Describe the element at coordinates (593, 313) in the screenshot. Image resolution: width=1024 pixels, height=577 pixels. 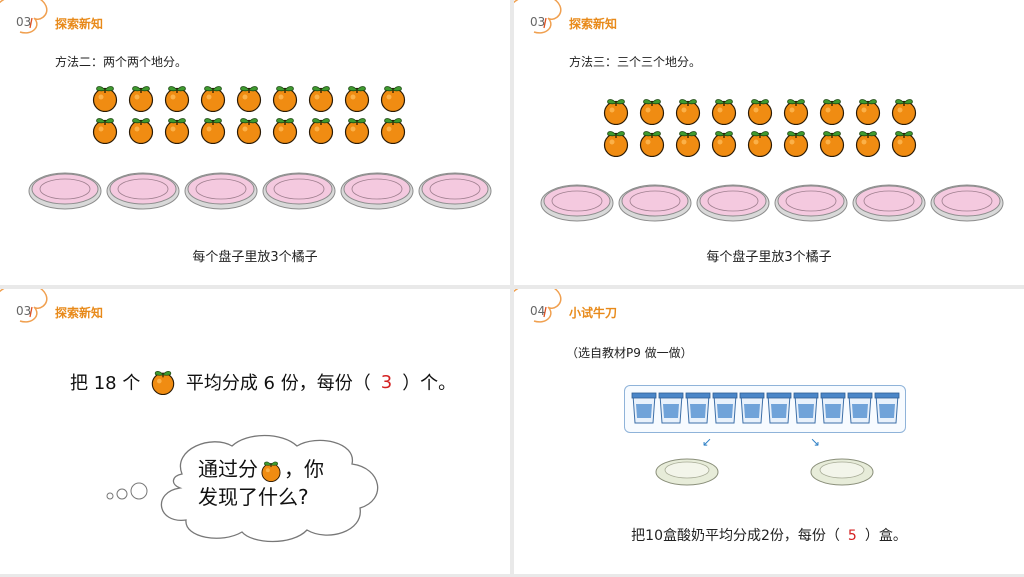
I see `section-title: 小试牛刀` at that location.